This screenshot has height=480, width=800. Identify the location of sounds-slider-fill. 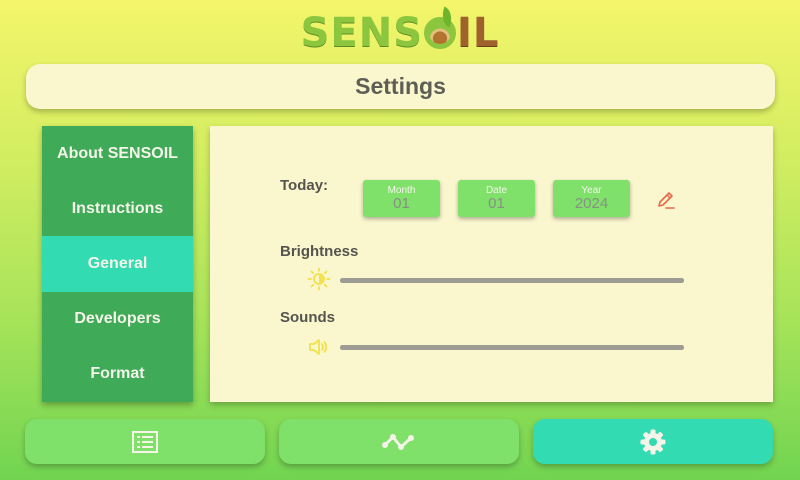
(512, 347).